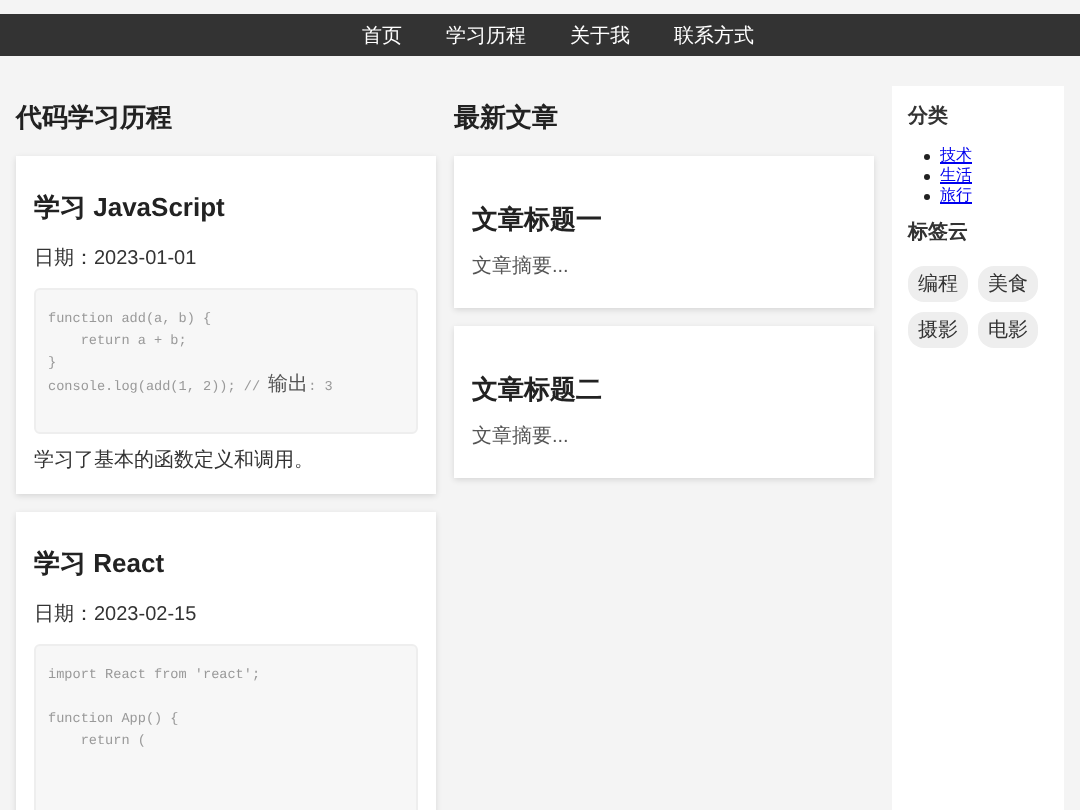 The height and width of the screenshot is (810, 1080). I want to click on sidebar-heading: 标签云, so click(939, 234).